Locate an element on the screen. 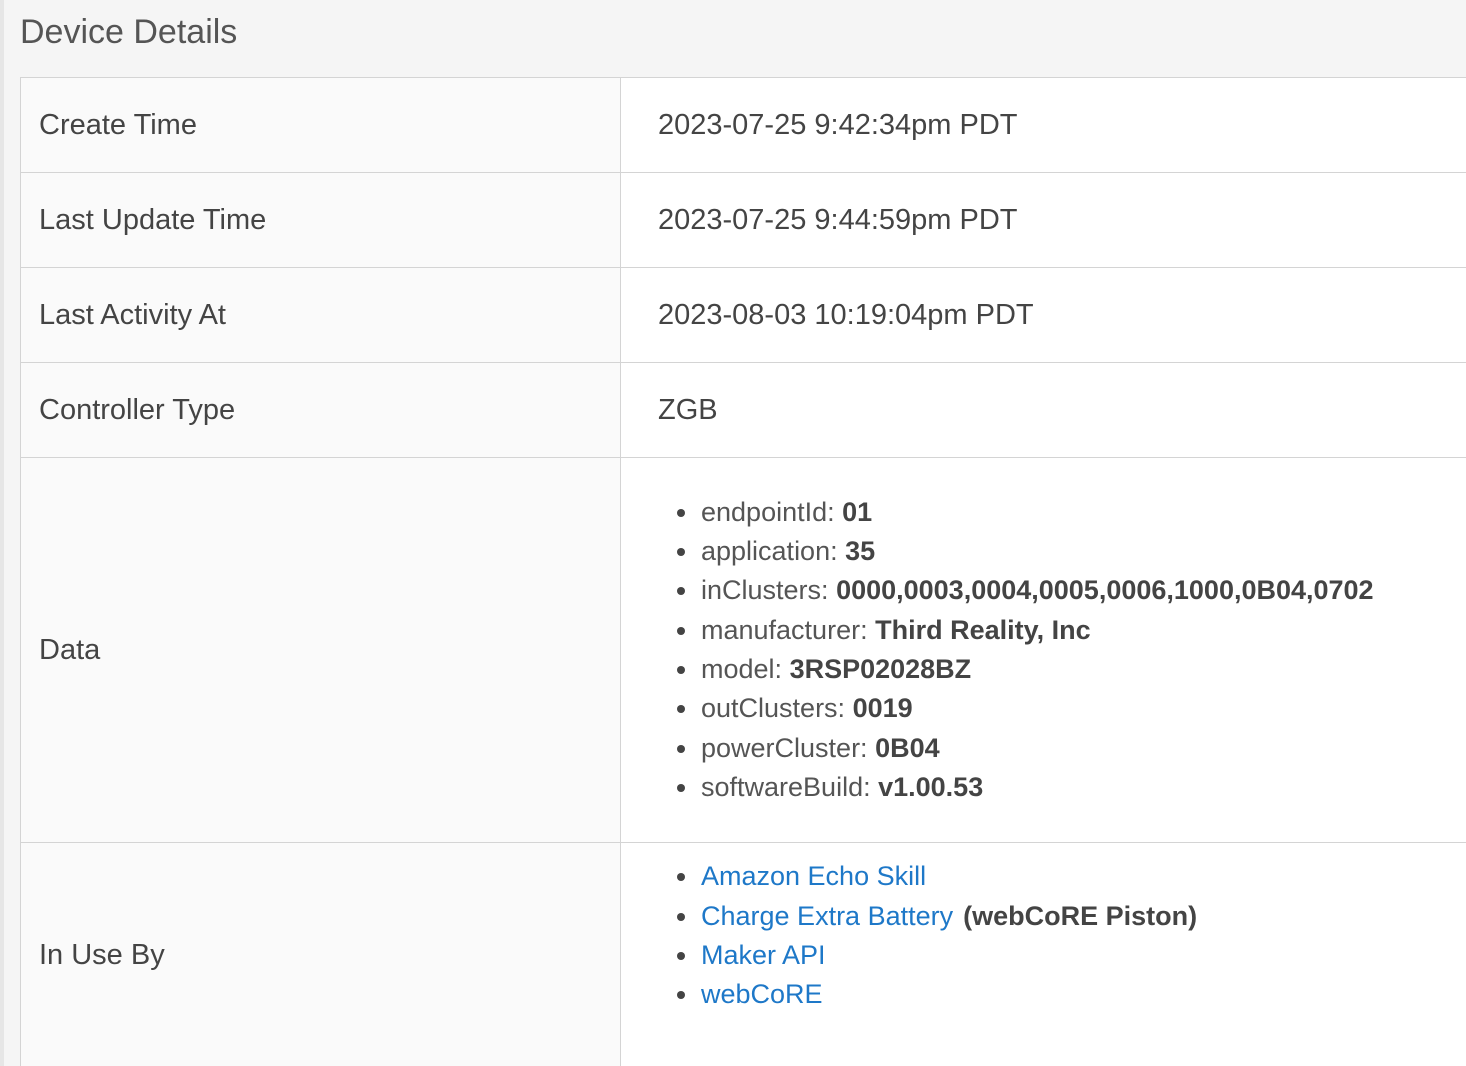  row-label: Last Update Time is located at coordinates (320, 220).